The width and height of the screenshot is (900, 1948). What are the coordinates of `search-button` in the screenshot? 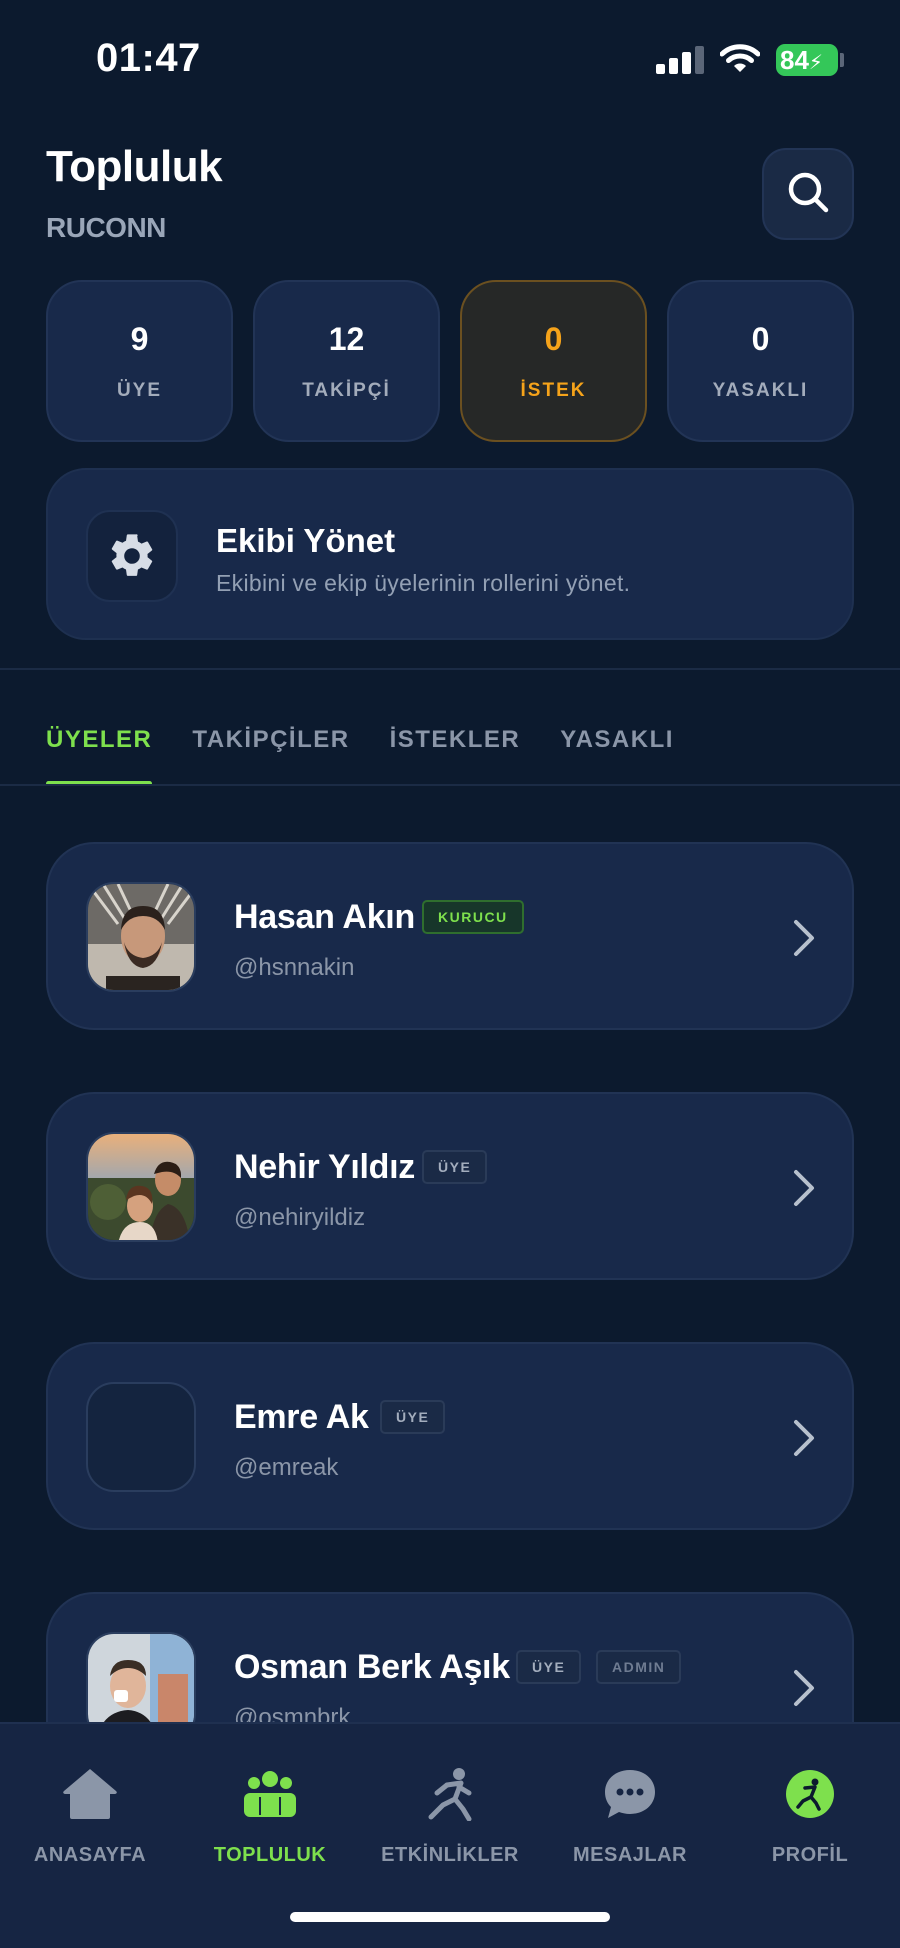 It's located at (808, 194).